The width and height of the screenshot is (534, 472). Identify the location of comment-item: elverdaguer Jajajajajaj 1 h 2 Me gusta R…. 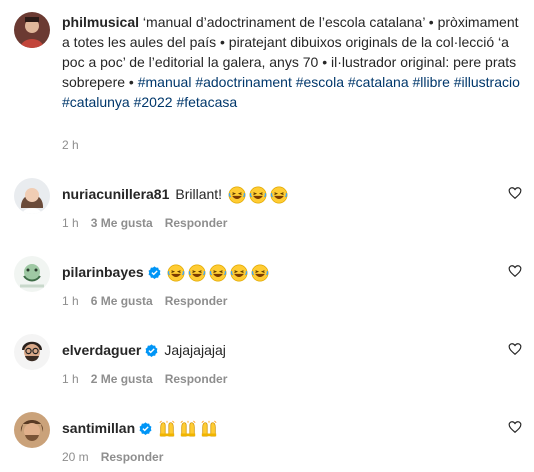
(269, 364).